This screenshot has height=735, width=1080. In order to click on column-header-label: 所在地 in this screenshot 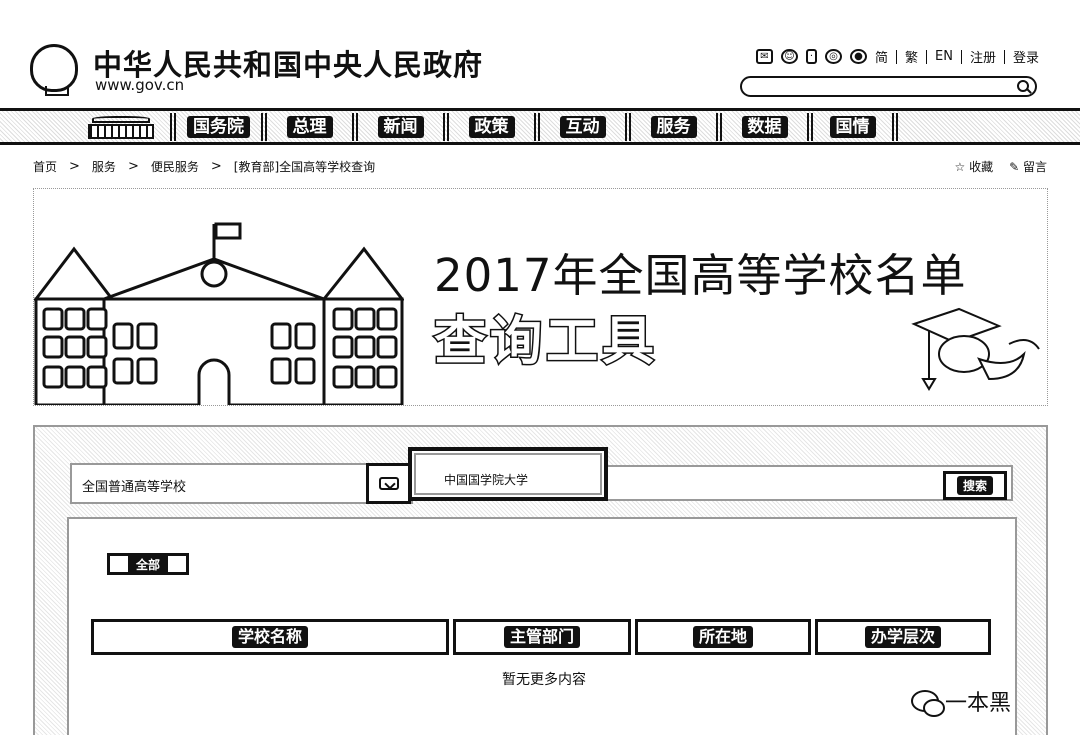, I will do `click(722, 637)`.